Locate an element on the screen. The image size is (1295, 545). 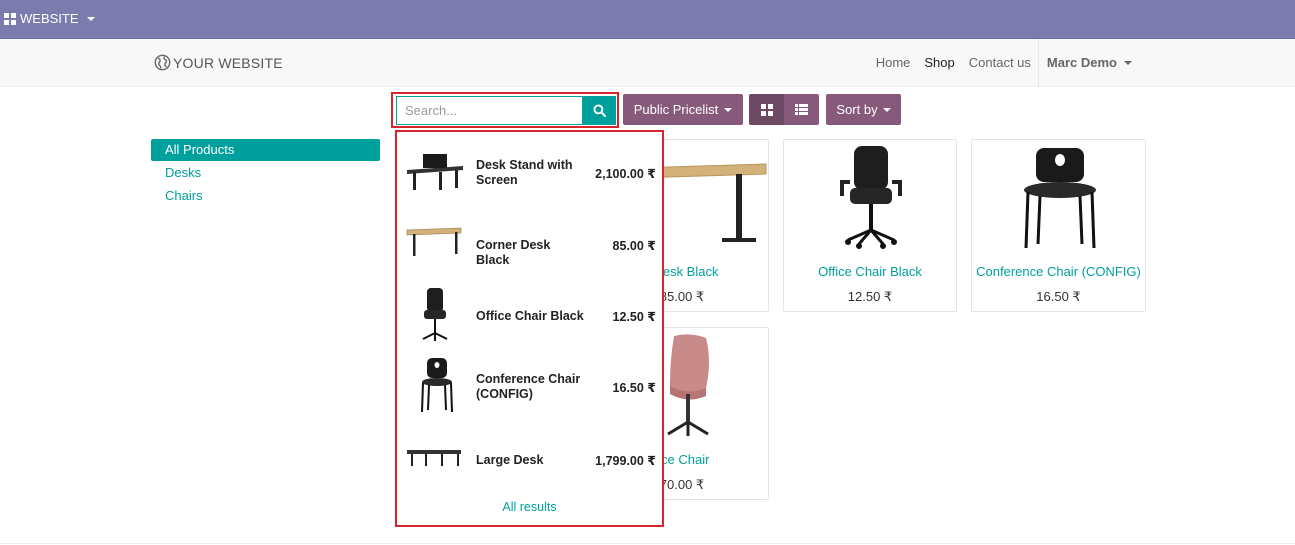
grid-view-button is located at coordinates (766, 109).